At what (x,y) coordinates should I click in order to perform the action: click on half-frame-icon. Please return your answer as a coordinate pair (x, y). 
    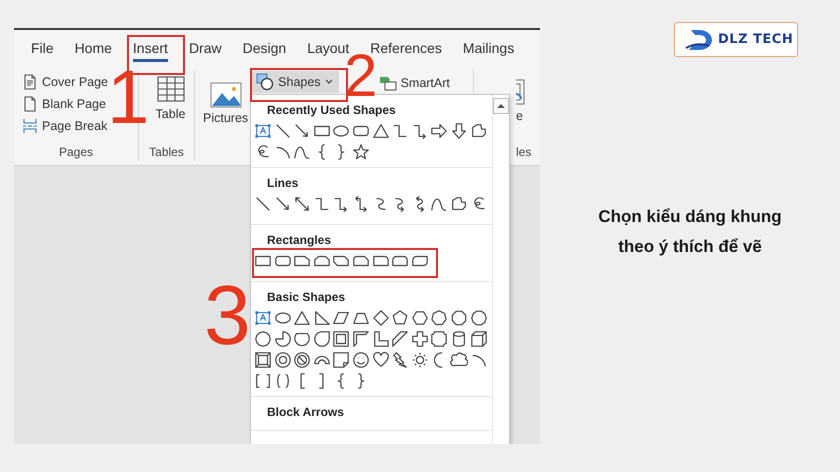
    Looking at the image, I should click on (361, 339).